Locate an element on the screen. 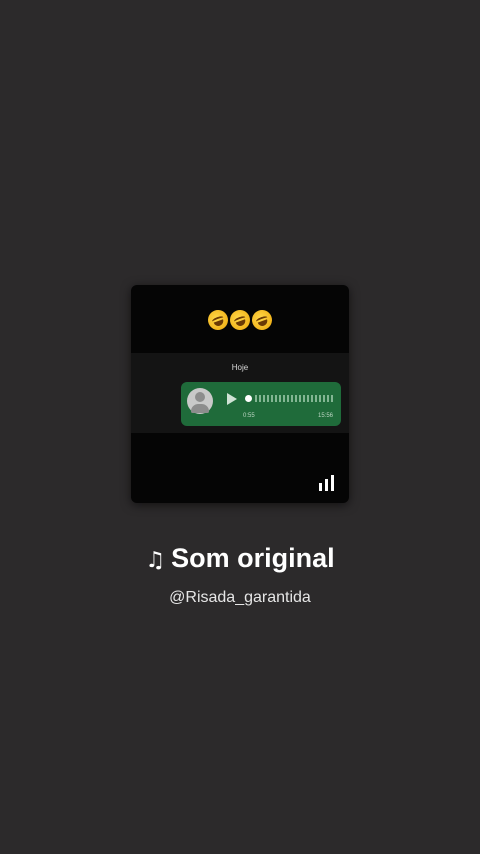 The image size is (480, 854). voice-timestamp: 15:56 is located at coordinates (325, 416).